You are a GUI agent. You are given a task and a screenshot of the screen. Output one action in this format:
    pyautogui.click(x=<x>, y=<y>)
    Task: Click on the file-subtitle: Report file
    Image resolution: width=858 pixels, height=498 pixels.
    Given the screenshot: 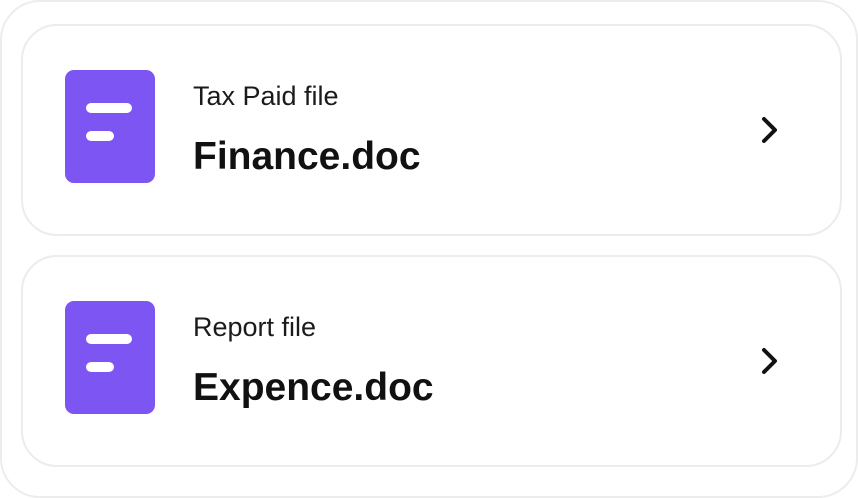 What is the action you would take?
    pyautogui.click(x=255, y=327)
    